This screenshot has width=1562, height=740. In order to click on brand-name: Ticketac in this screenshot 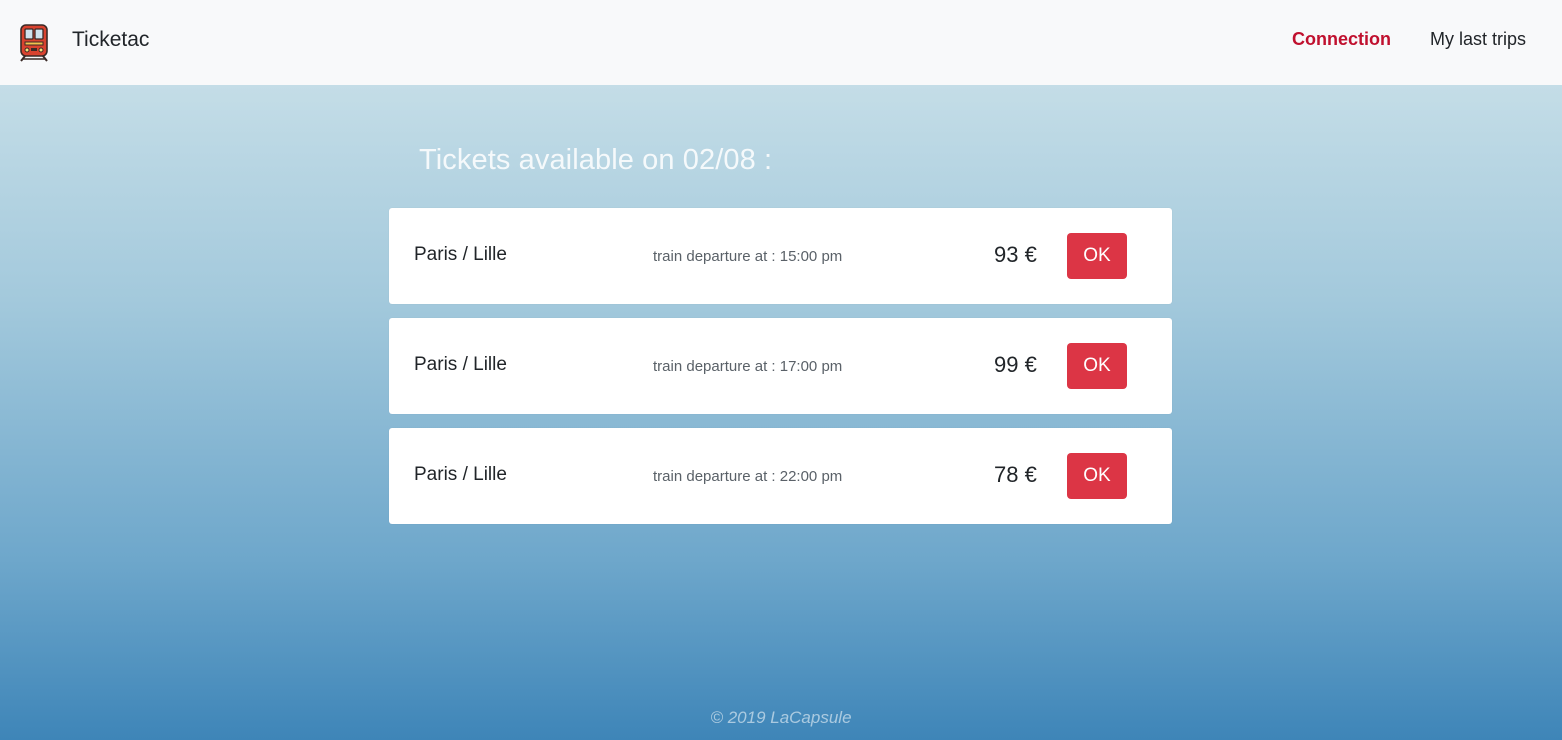, I will do `click(111, 39)`.